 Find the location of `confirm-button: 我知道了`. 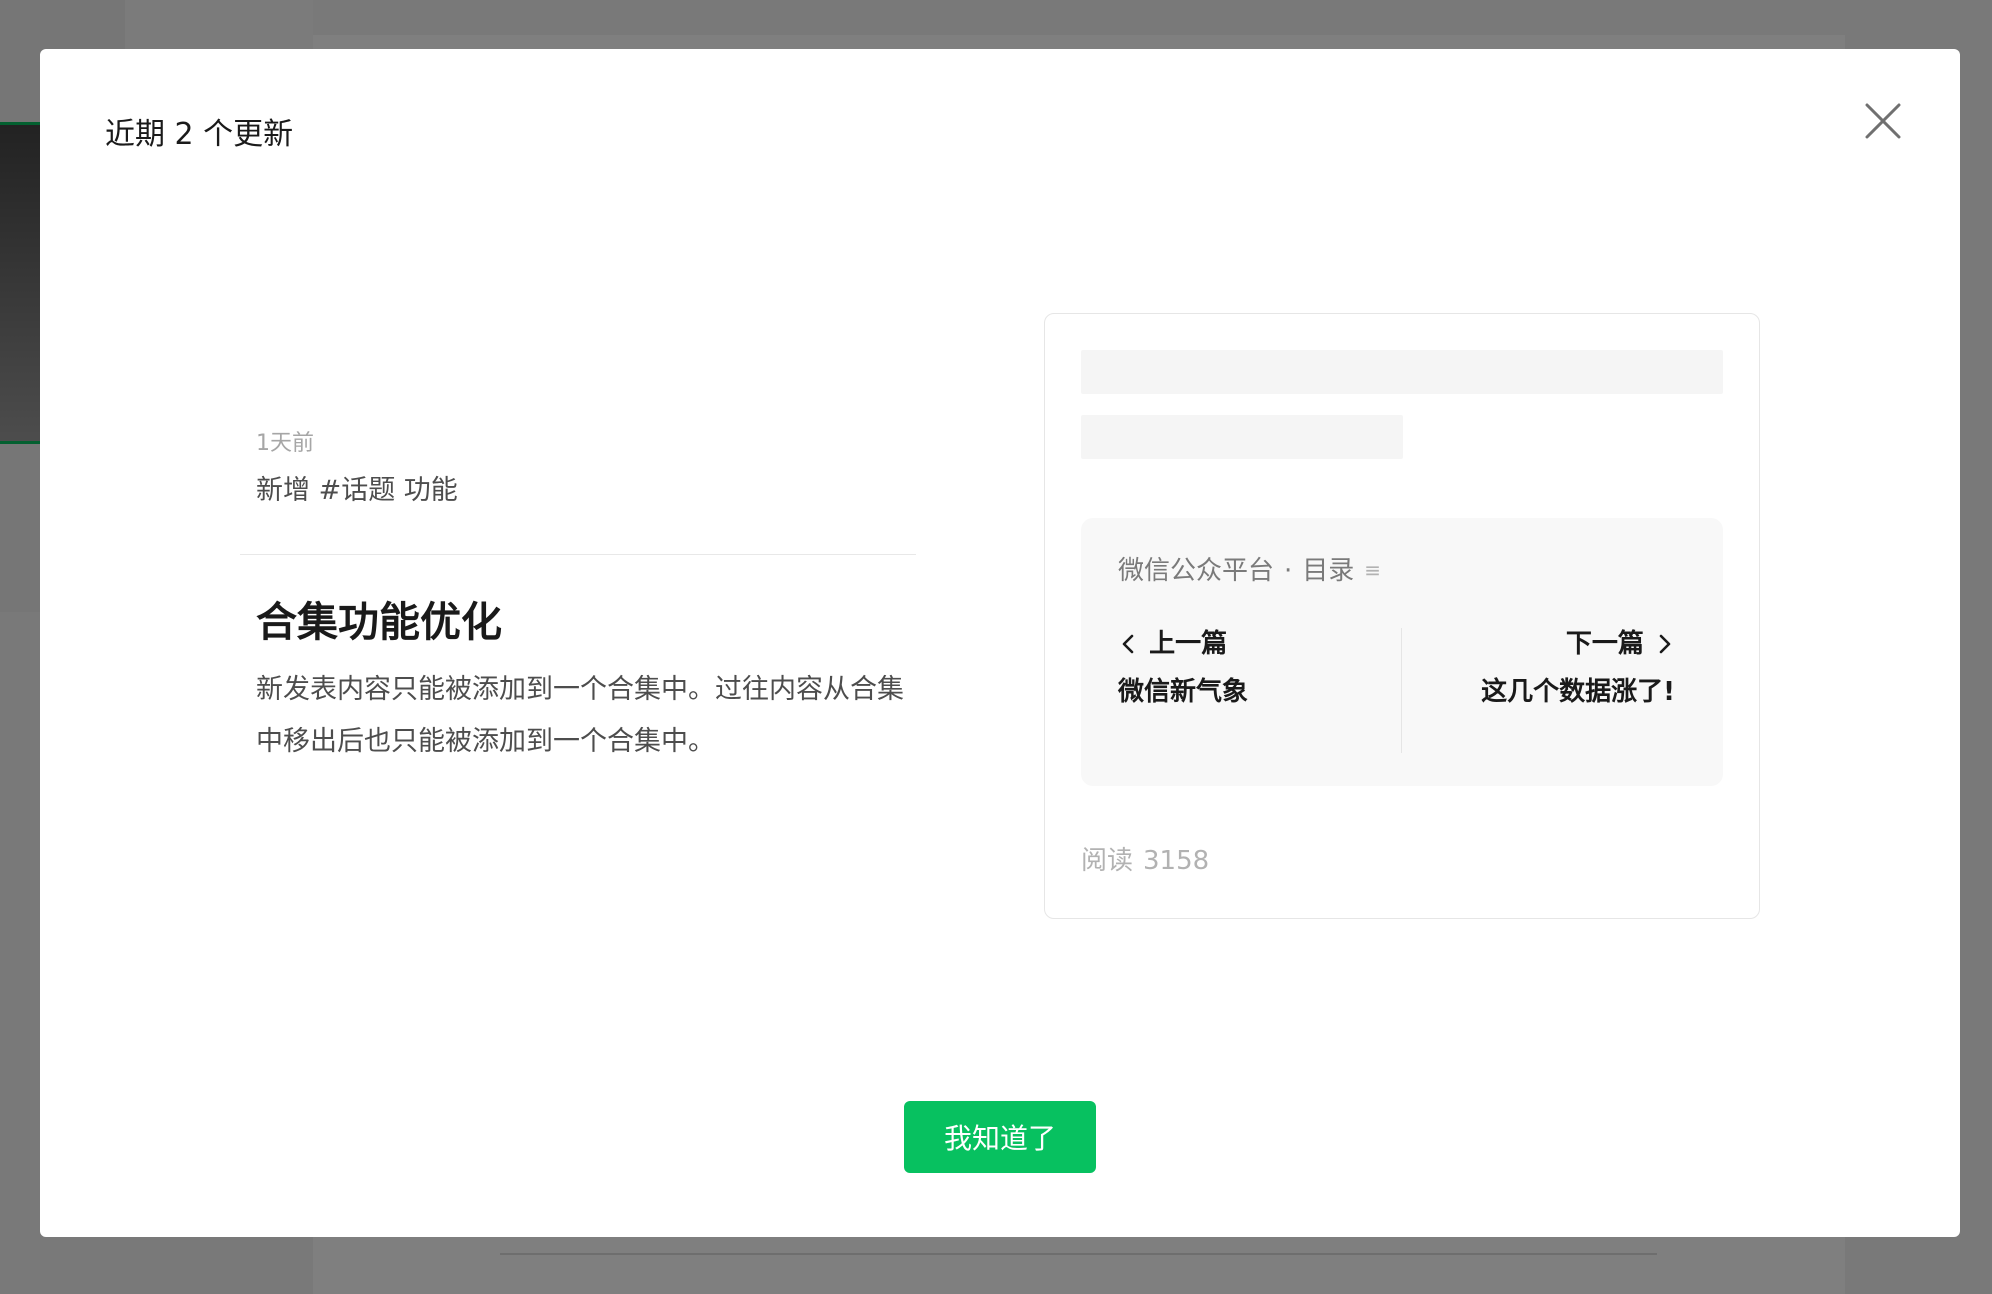

confirm-button: 我知道了 is located at coordinates (1000, 1137).